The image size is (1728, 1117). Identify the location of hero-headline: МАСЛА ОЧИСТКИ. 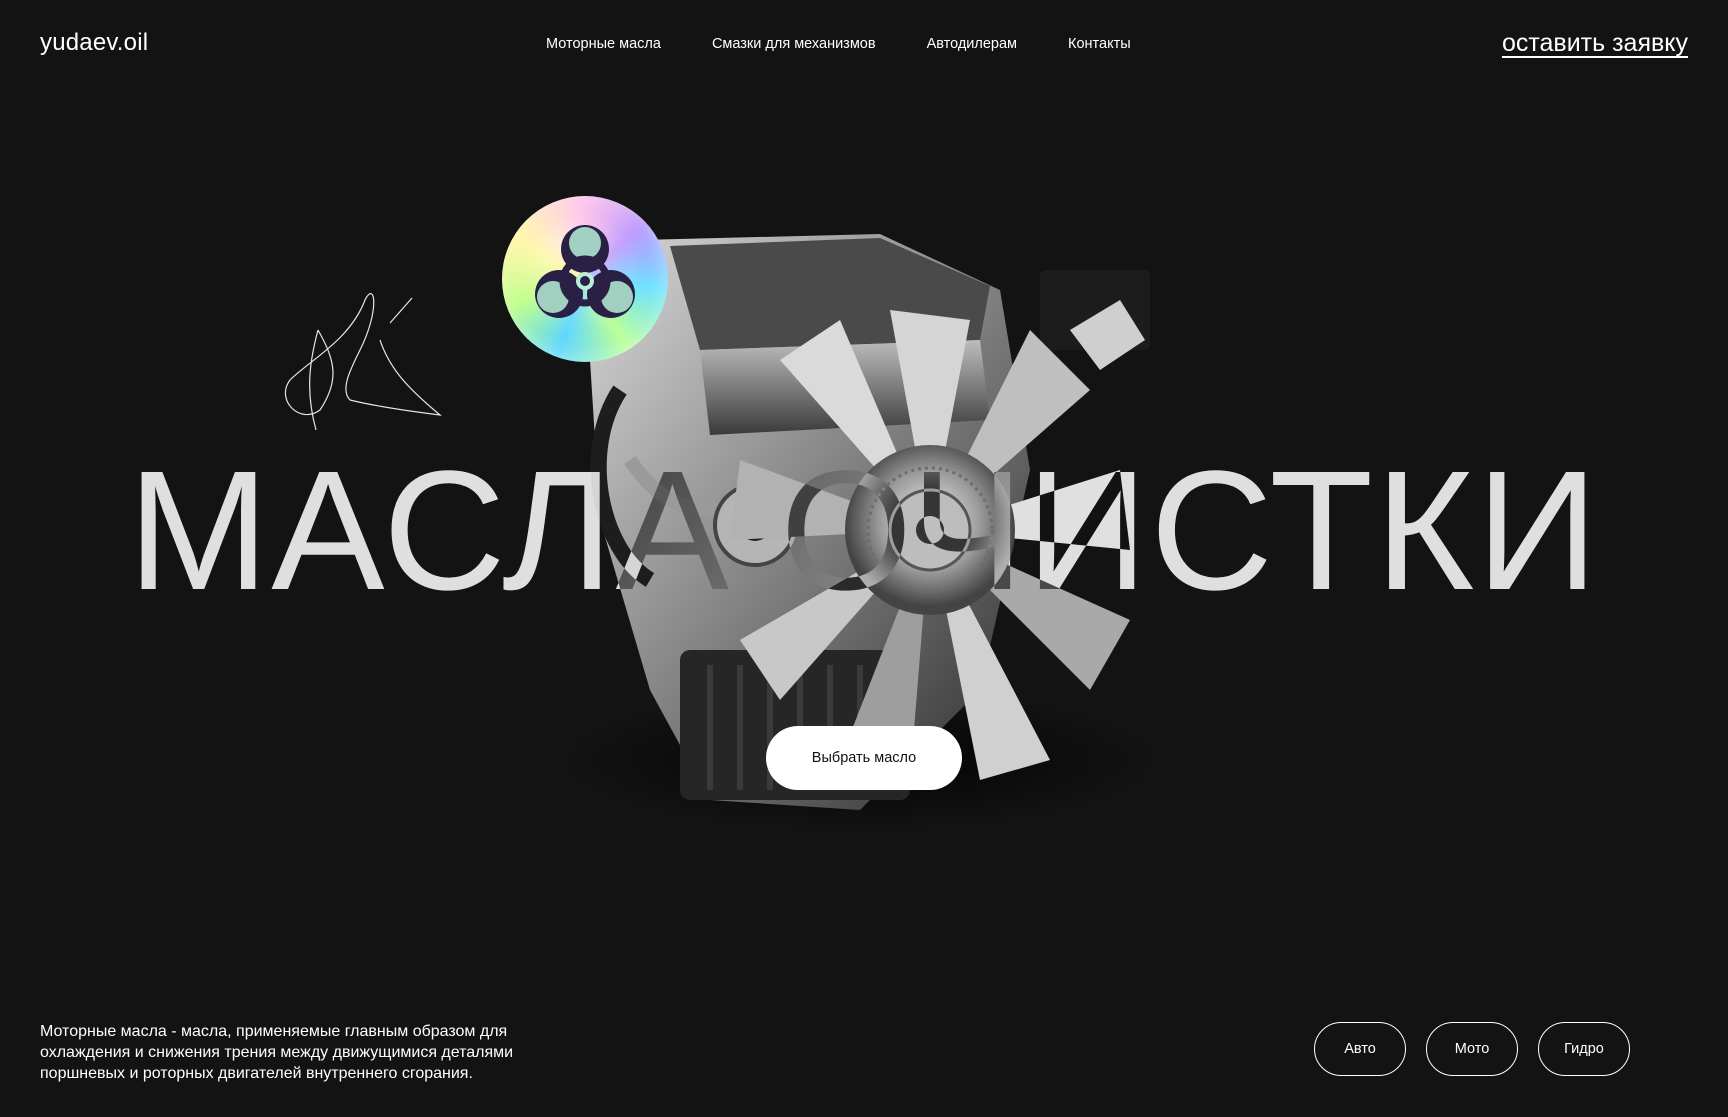
(864, 531).